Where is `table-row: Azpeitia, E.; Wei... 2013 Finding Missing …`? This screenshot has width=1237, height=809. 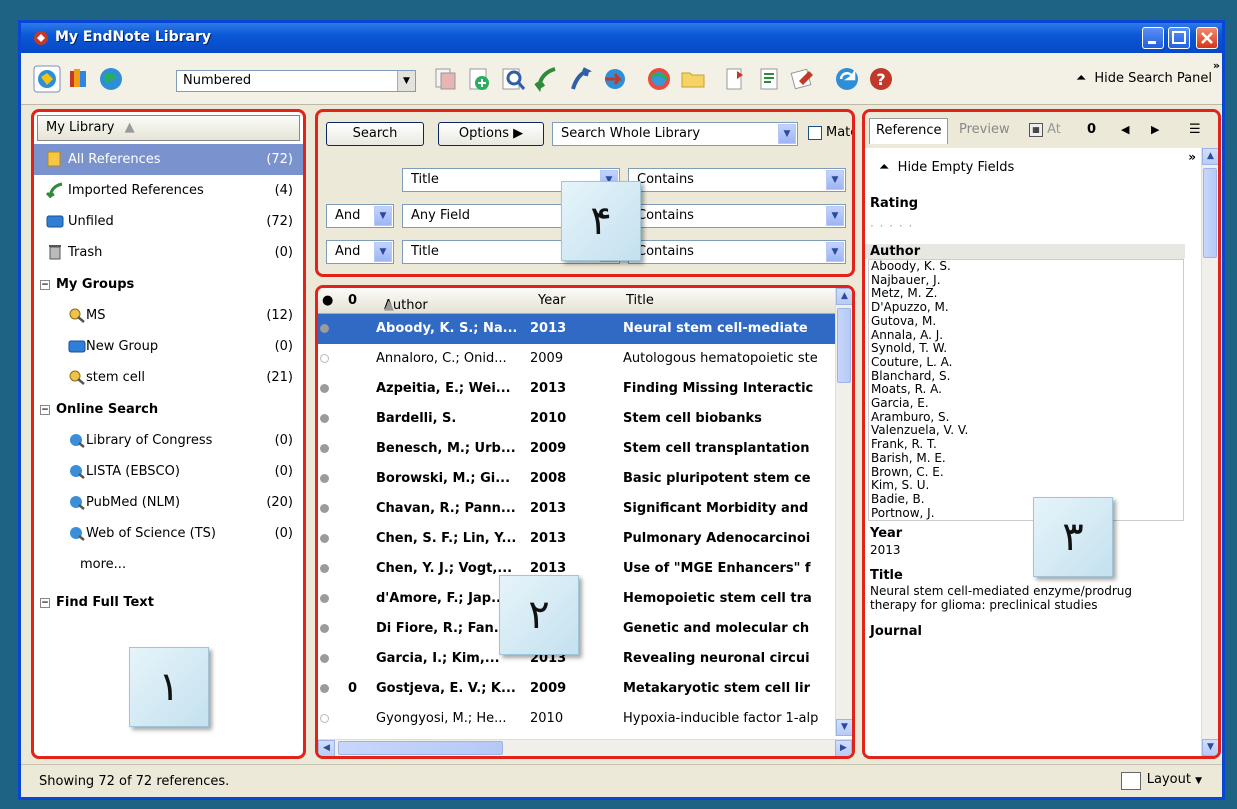 table-row: Azpeitia, E.; Wei... 2013 Finding Missing … is located at coordinates (578, 389).